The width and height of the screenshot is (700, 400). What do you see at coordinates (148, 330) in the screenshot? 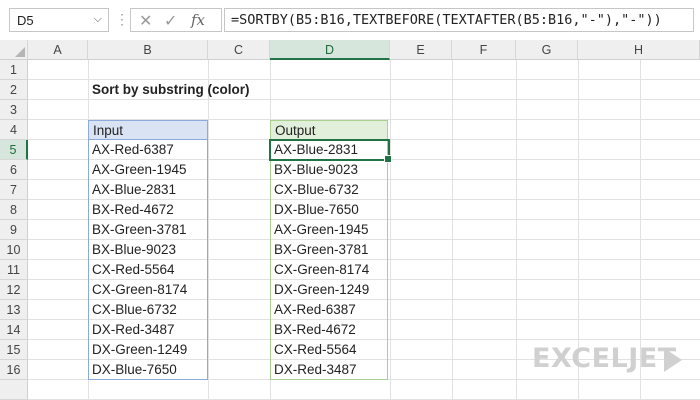
I see `input-cell: DX-Red-3487` at bounding box center [148, 330].